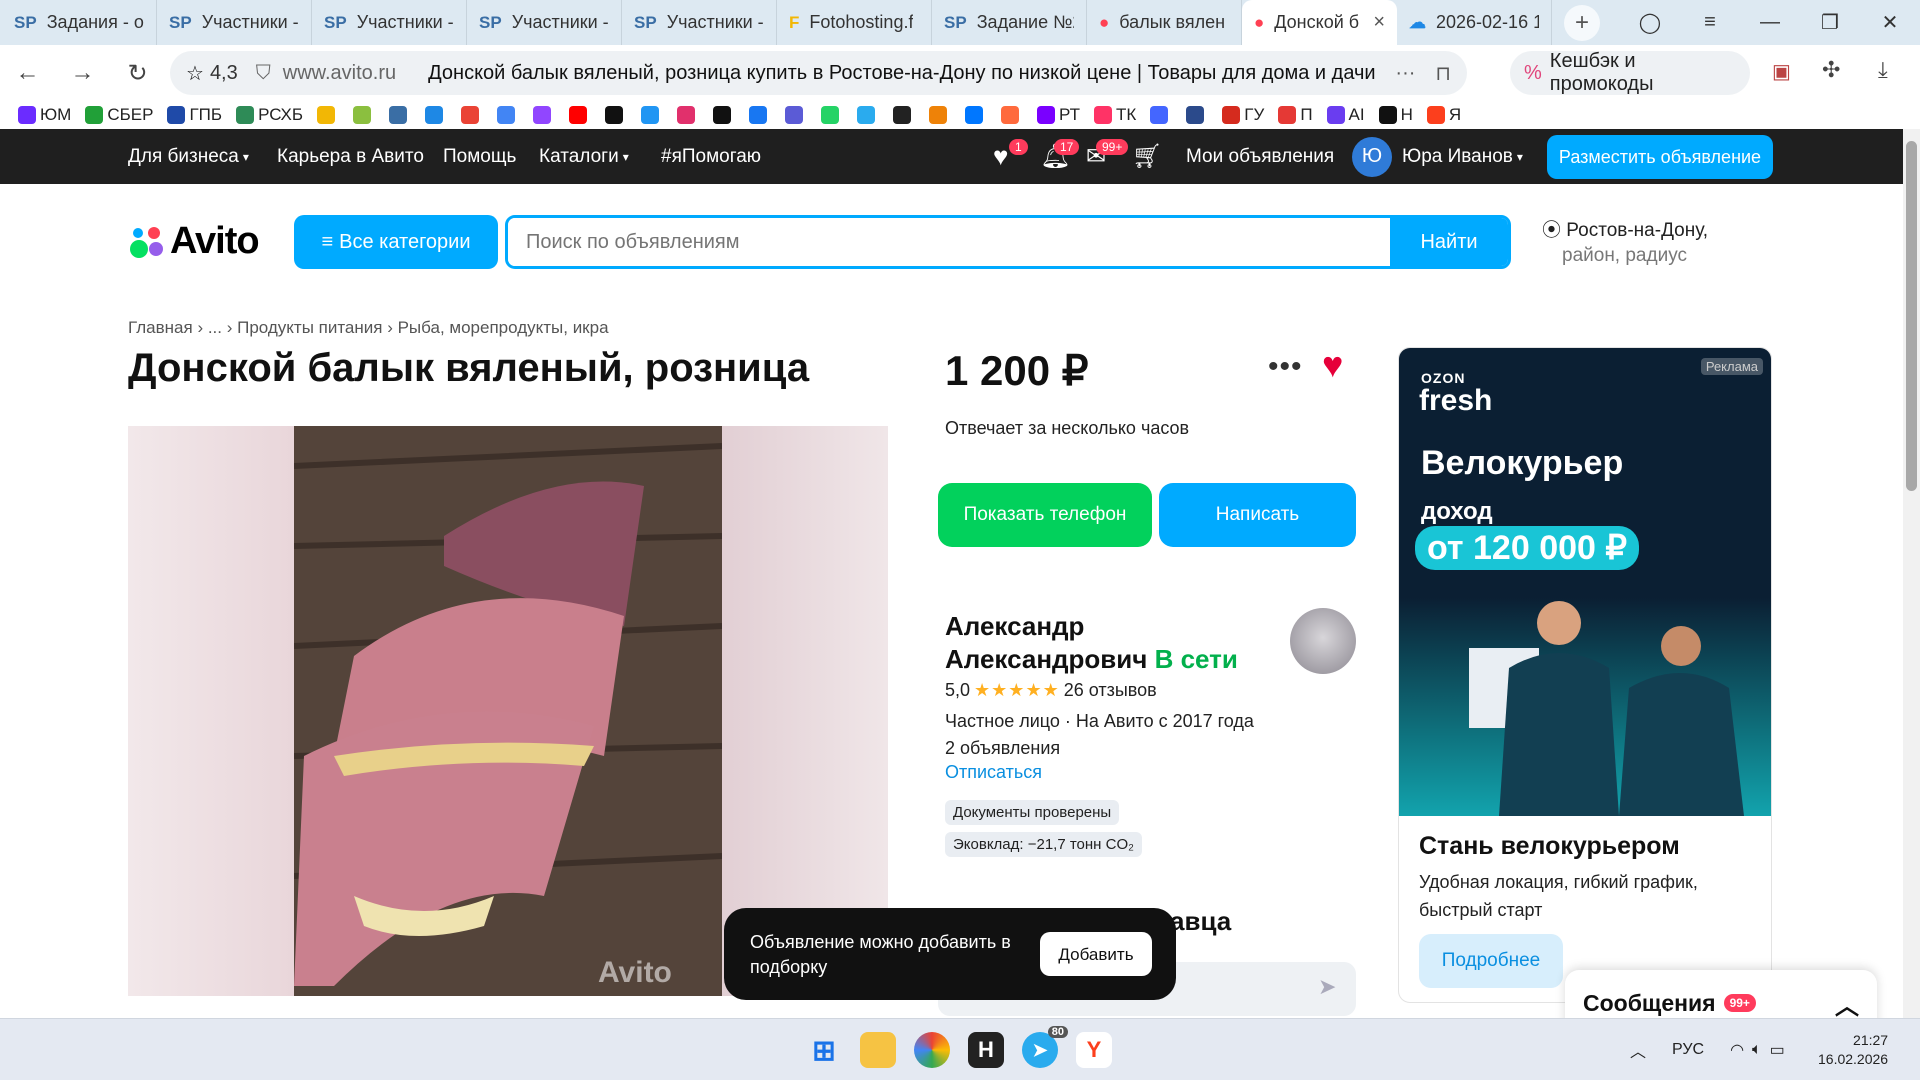 The height and width of the screenshot is (1080, 1920). Describe the element at coordinates (1379, 22) in the screenshot. I see `tab-close-icon: ×` at that location.